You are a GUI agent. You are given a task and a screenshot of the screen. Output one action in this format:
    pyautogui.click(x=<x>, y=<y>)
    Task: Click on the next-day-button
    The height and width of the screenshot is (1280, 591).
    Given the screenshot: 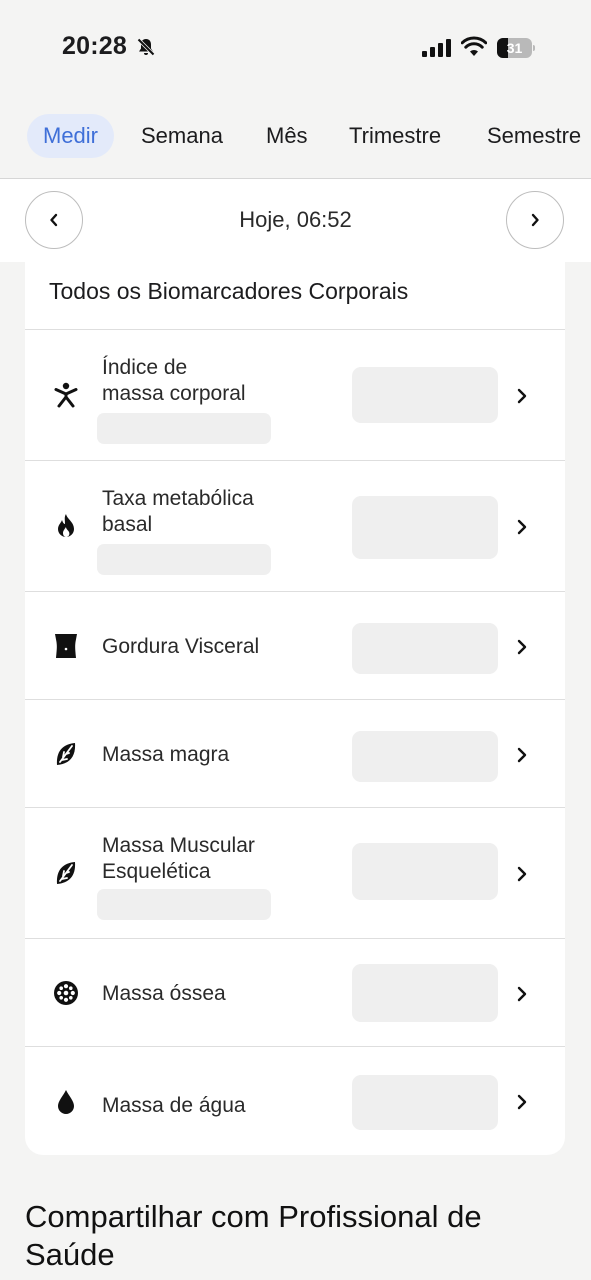 What is the action you would take?
    pyautogui.click(x=535, y=220)
    